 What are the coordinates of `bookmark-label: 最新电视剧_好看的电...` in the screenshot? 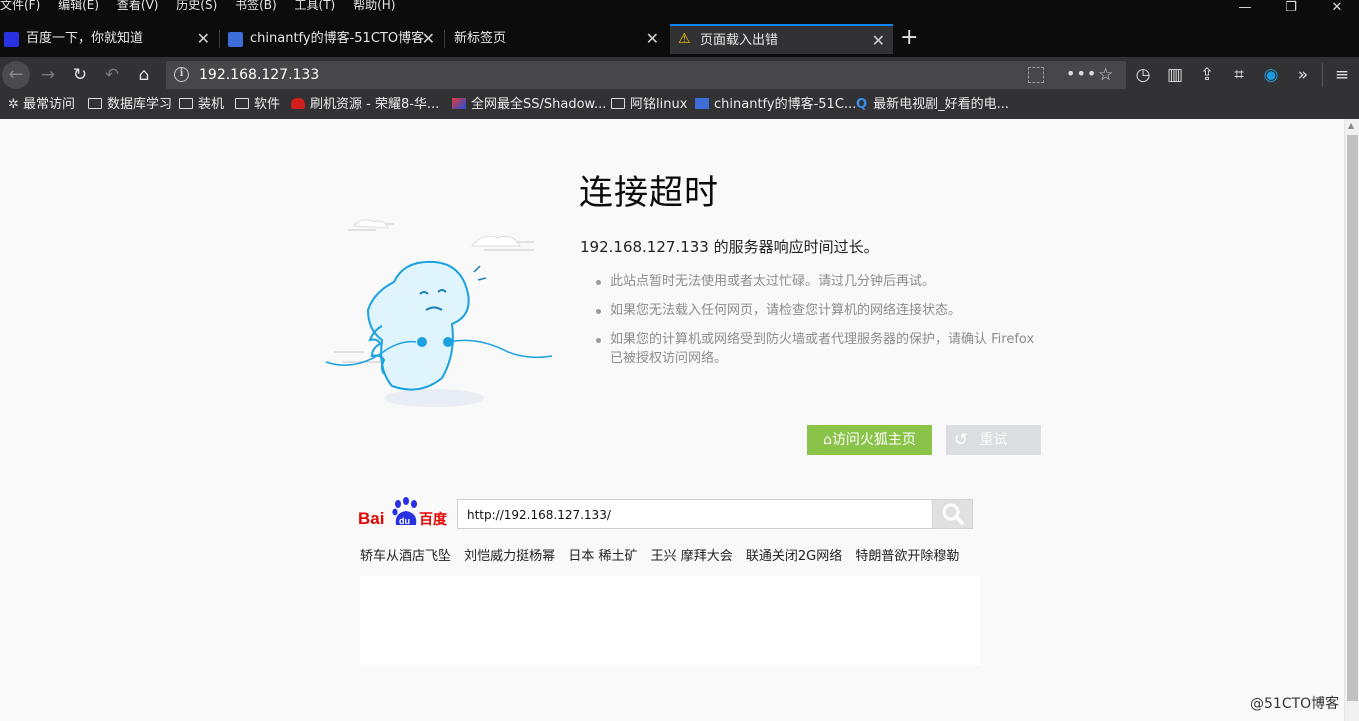 It's located at (941, 104).